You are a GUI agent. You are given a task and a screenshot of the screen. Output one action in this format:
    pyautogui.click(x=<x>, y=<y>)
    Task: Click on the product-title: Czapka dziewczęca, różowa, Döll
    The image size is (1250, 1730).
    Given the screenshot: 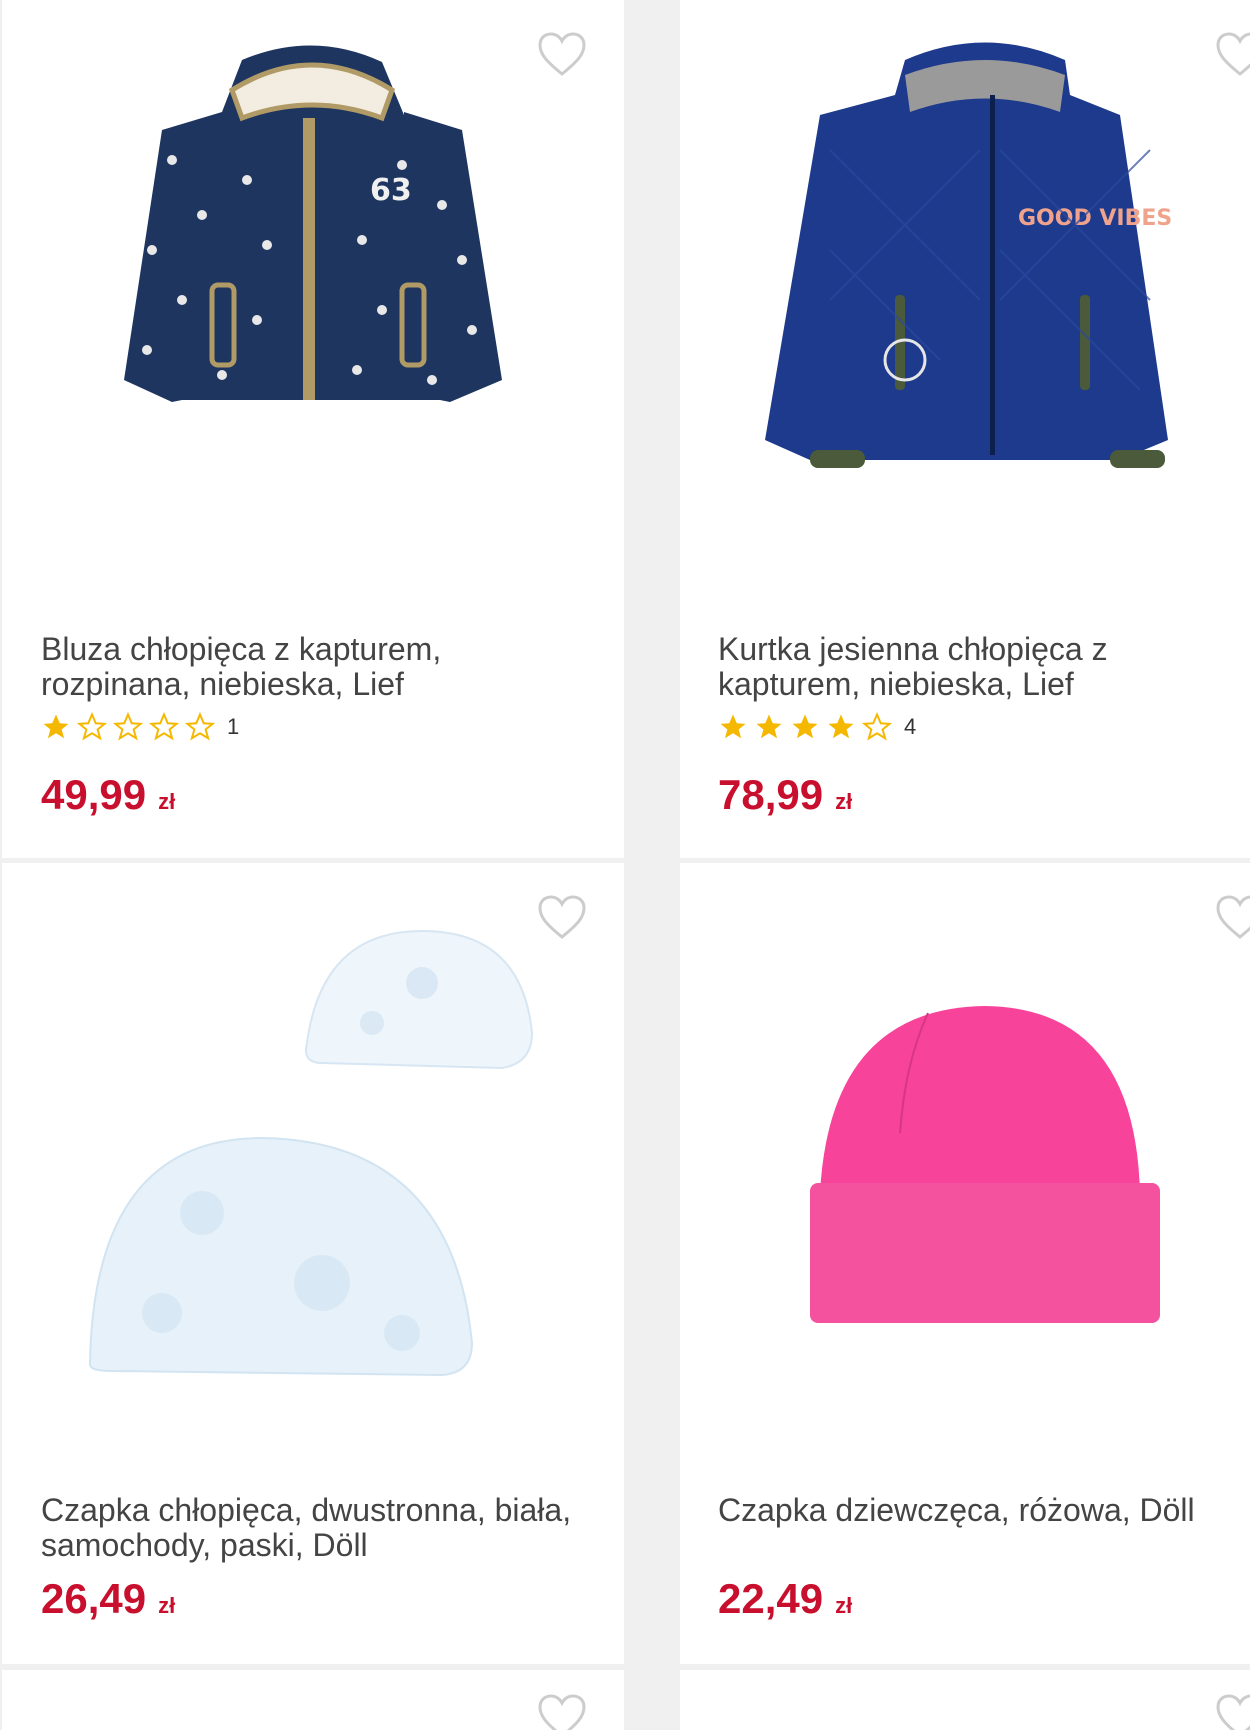 What is the action you would take?
    pyautogui.click(x=984, y=1510)
    